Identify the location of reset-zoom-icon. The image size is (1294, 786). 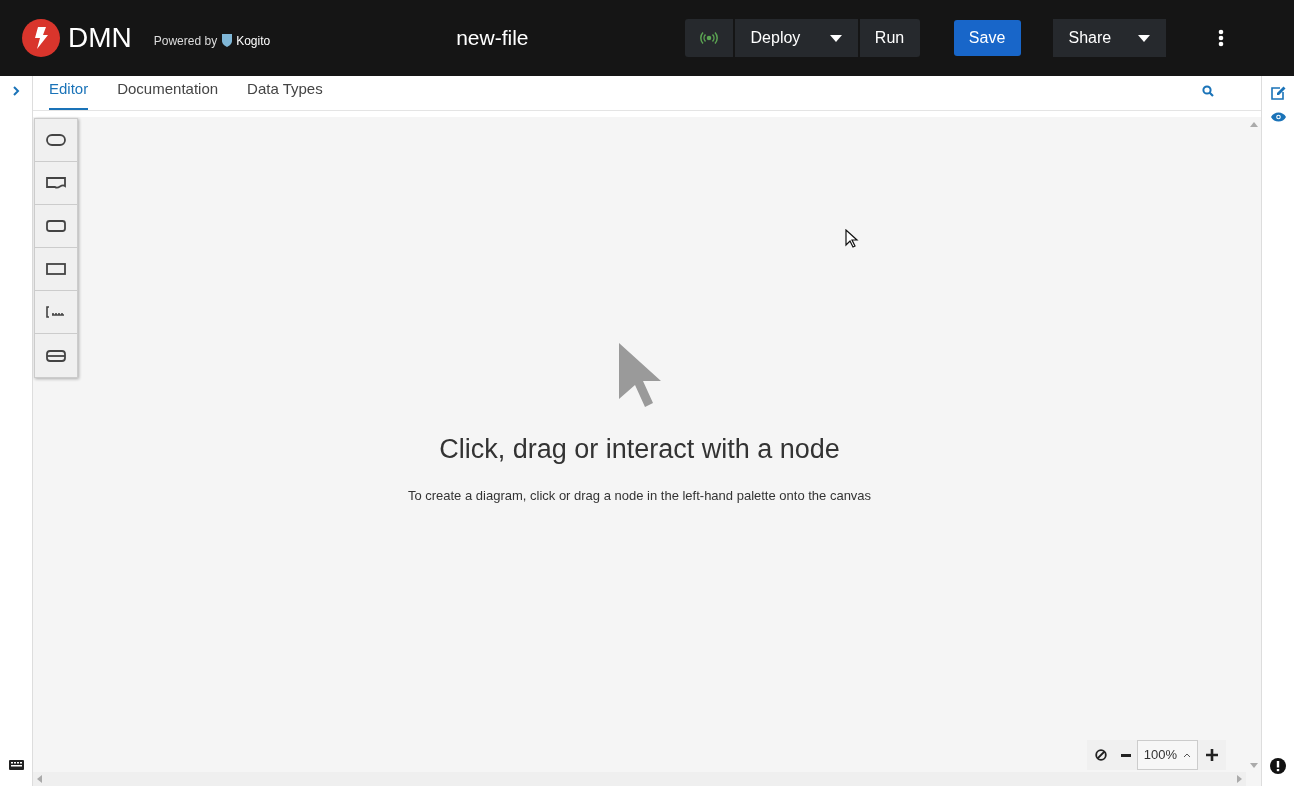
(1100, 755).